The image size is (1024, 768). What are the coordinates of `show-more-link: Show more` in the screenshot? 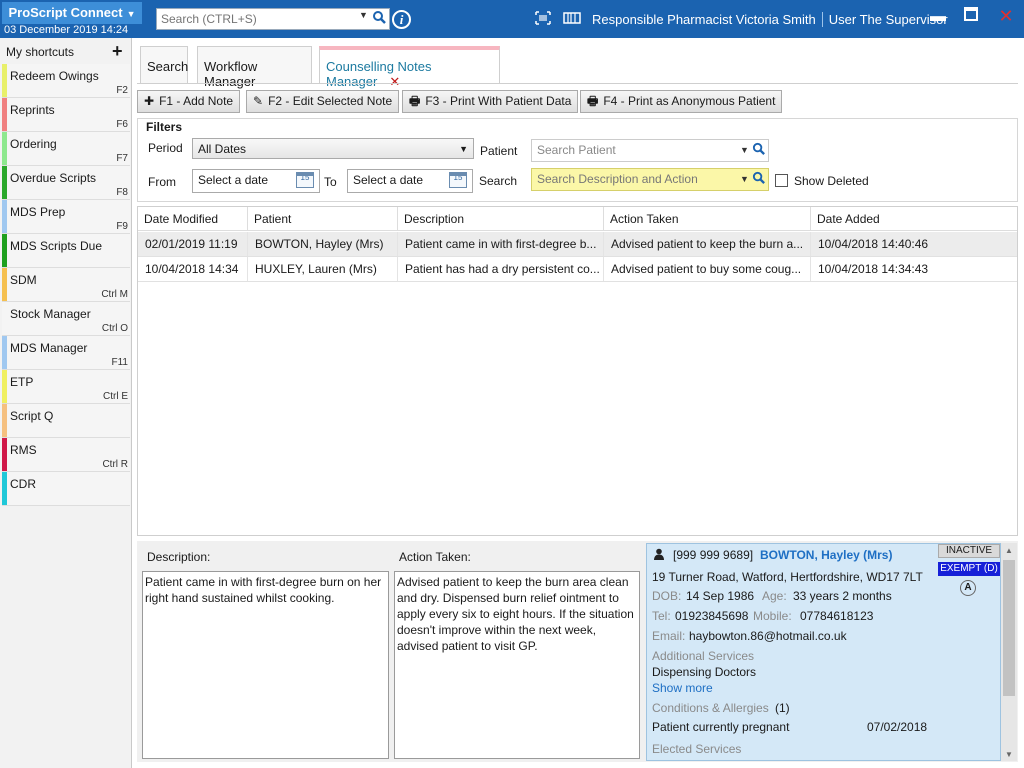 It's located at (682, 688).